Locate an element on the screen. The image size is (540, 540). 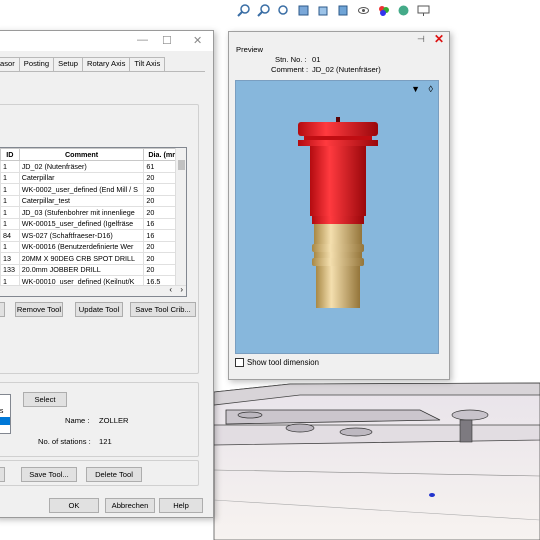
library-list: es is located at coordinates (5, 414).